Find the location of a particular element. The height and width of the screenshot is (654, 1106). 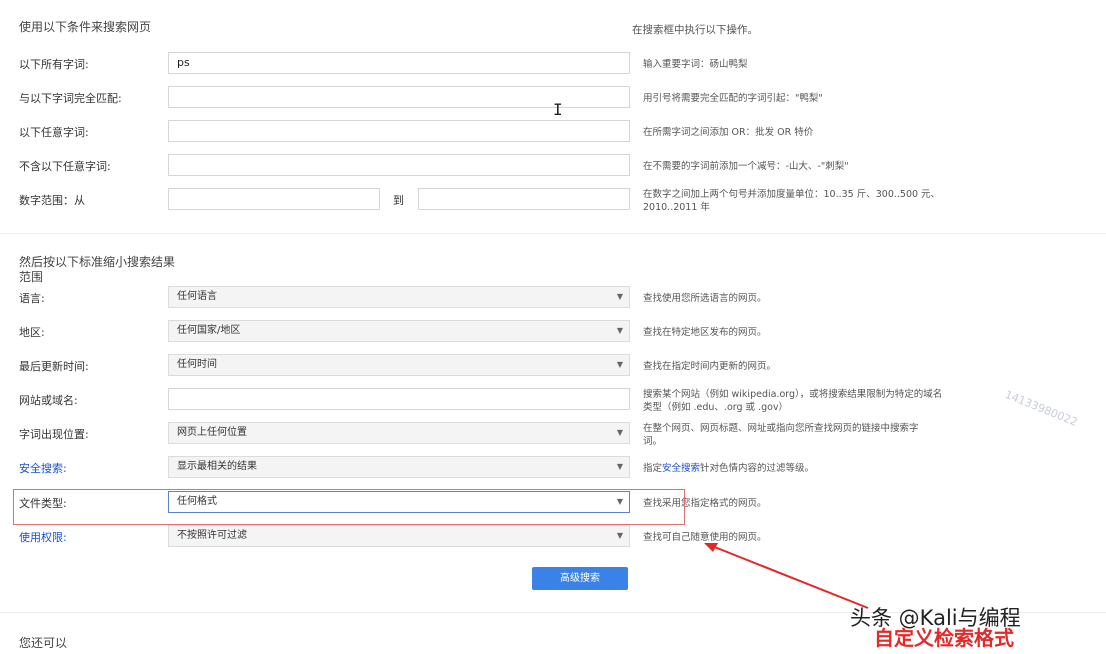

annotation-label: 自定义检索格式 is located at coordinates (944, 638).